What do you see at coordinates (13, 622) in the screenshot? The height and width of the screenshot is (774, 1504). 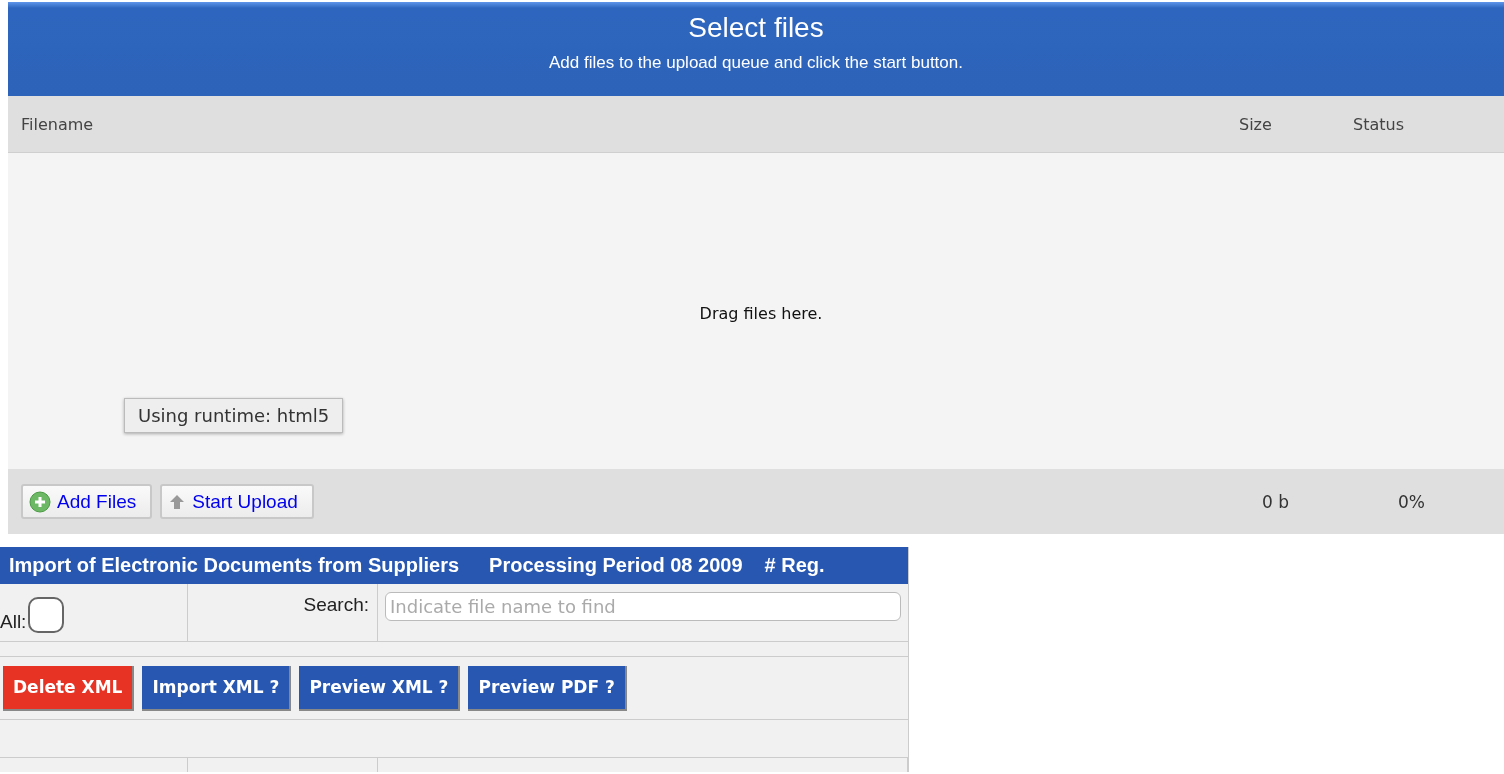 I see `all-label: All:` at bounding box center [13, 622].